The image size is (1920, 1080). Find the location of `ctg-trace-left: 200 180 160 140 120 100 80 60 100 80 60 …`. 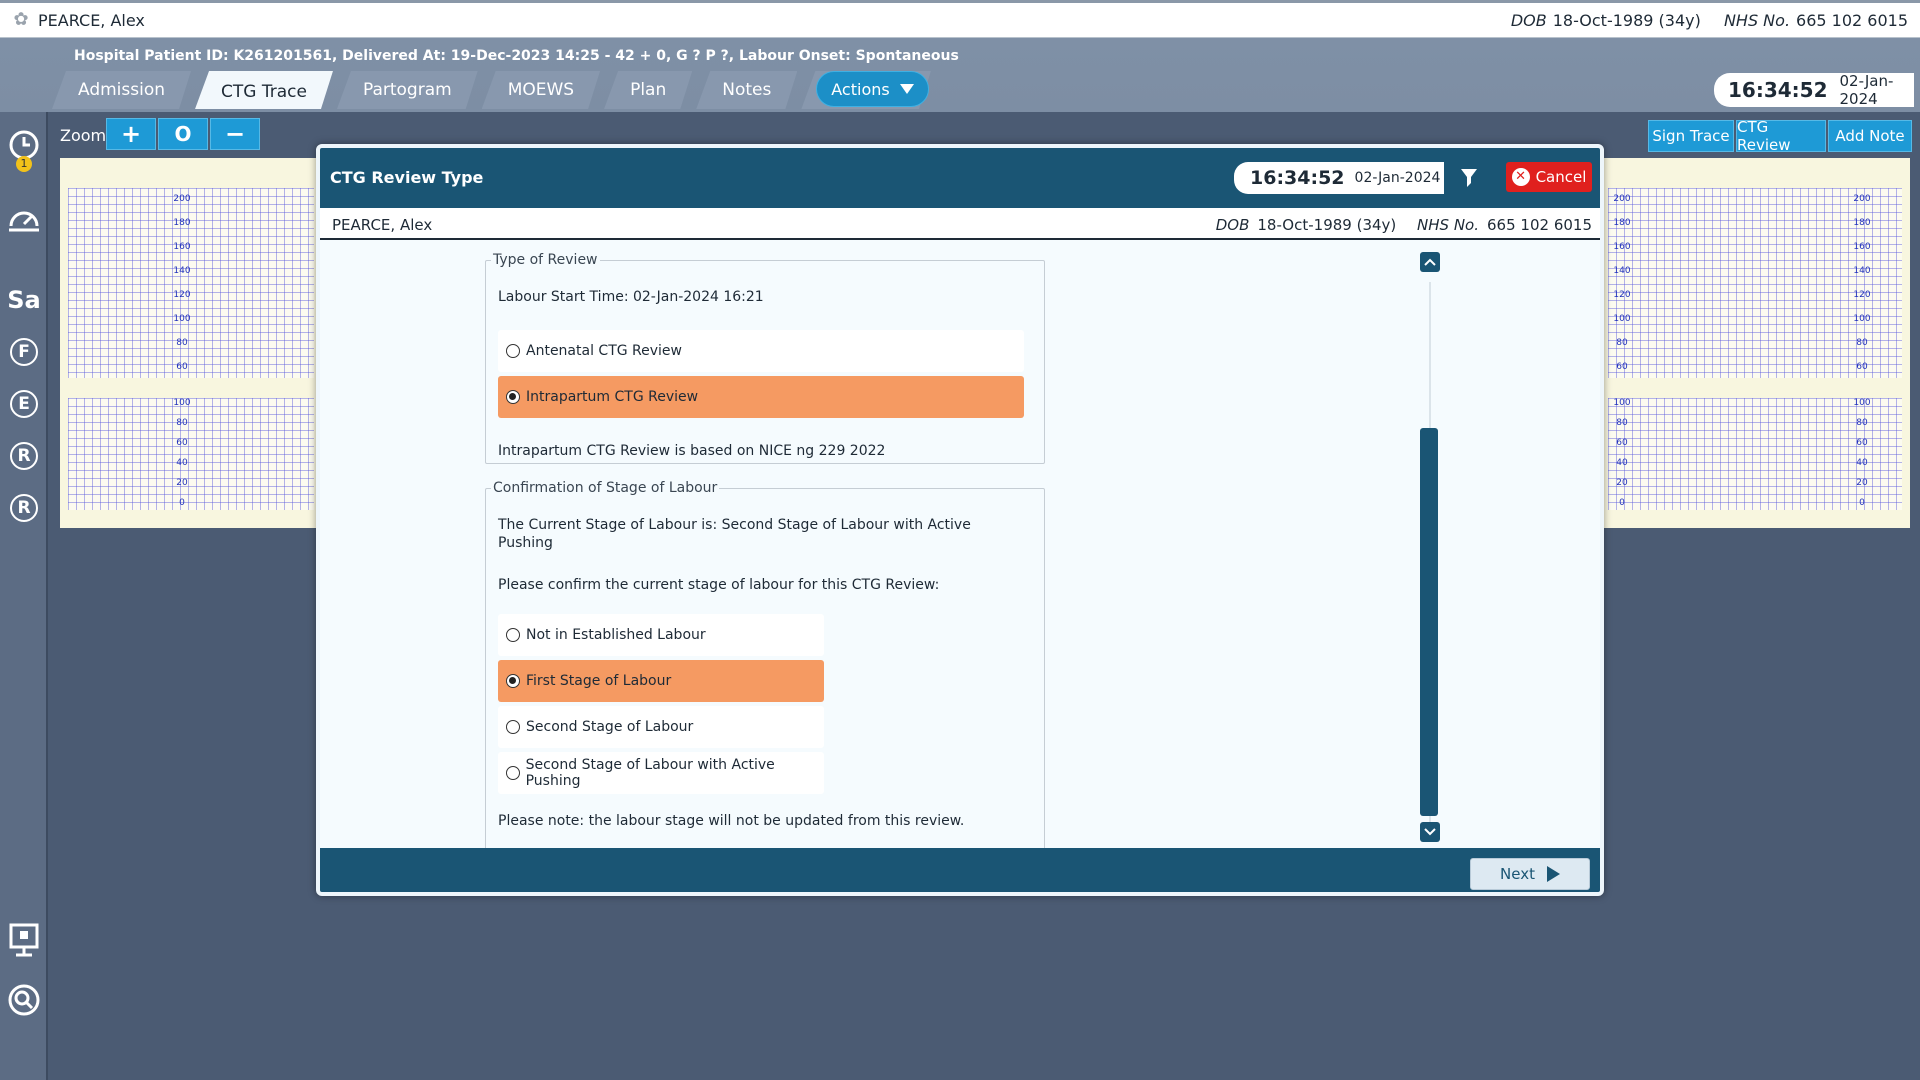

ctg-trace-left: 200 180 160 140 120 100 80 60 100 80 60 … is located at coordinates (191, 343).